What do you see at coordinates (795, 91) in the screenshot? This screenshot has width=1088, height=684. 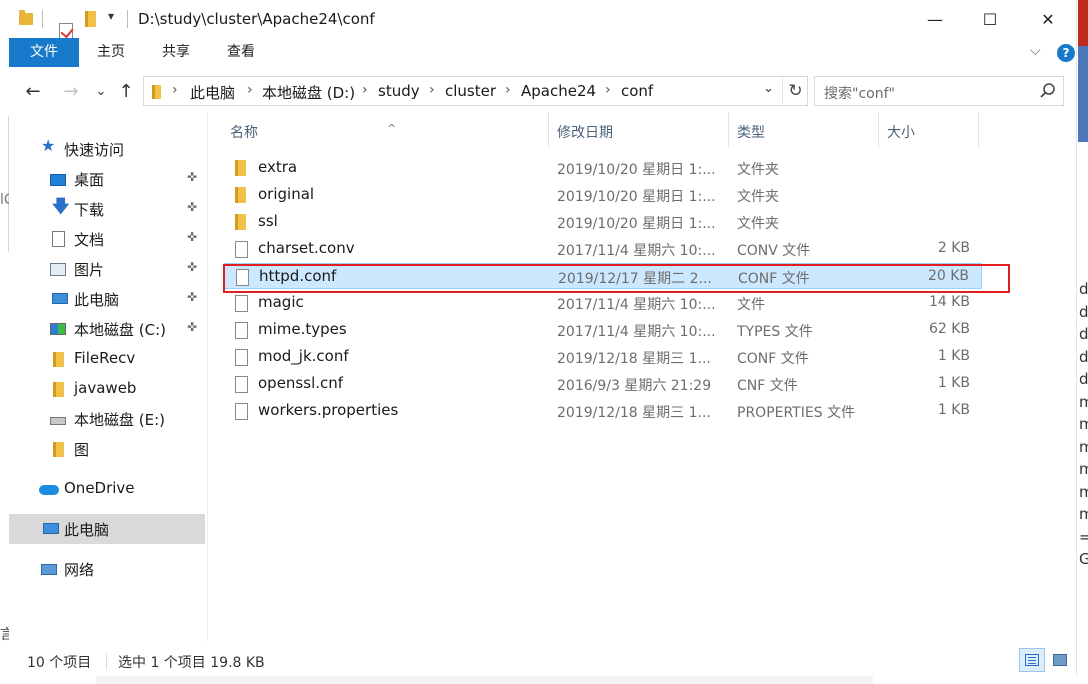 I see `refresh-button: ↻` at bounding box center [795, 91].